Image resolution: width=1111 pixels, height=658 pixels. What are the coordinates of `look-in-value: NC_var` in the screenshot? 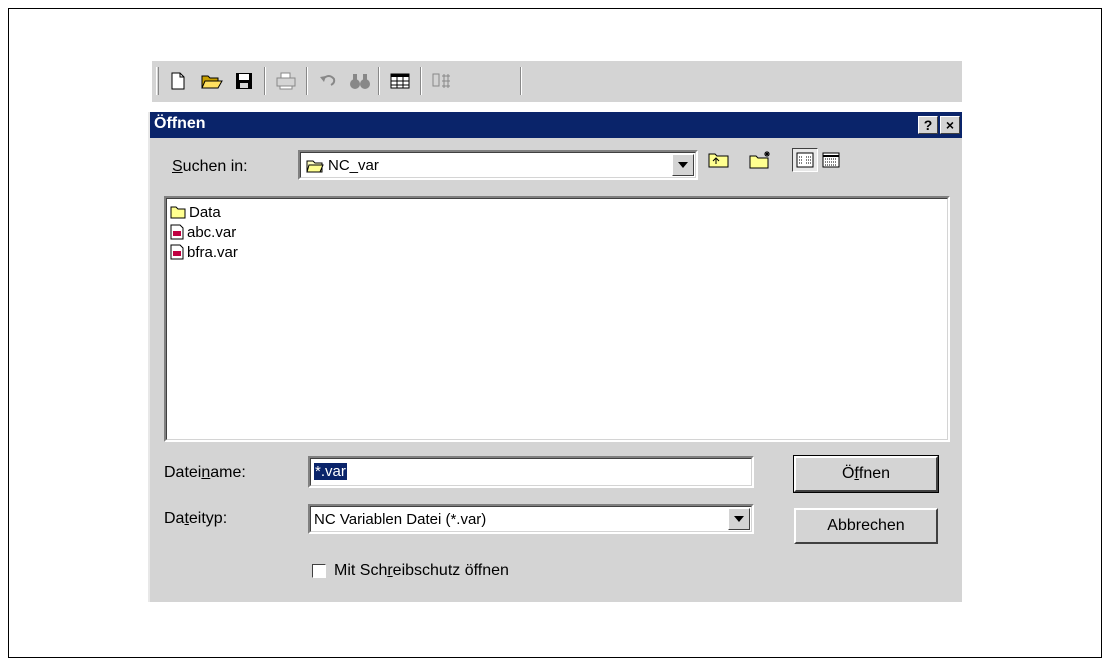 It's located at (353, 165).